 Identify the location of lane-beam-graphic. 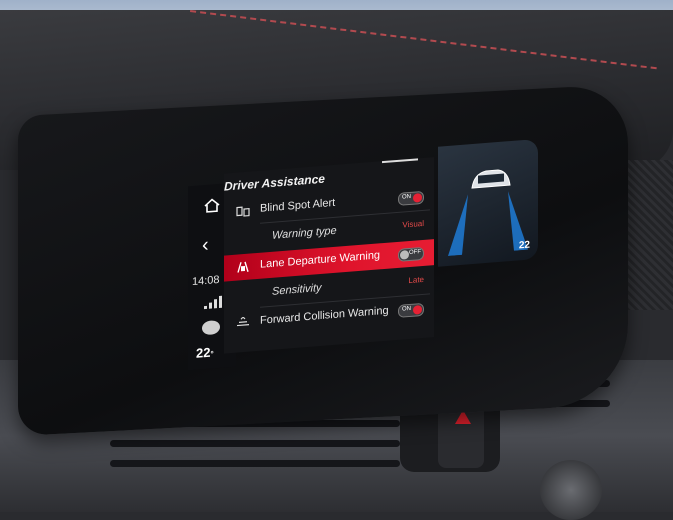
(488, 223).